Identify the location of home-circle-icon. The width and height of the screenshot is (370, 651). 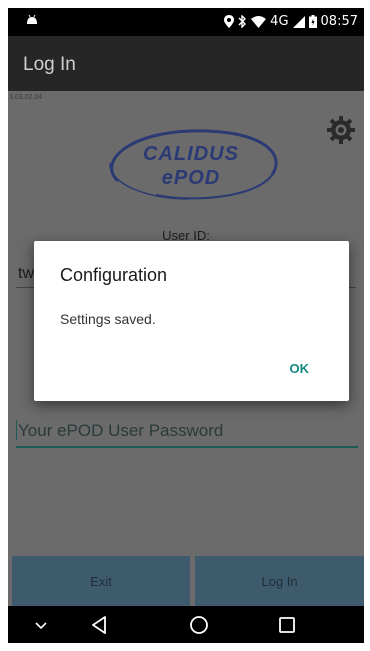
(199, 625).